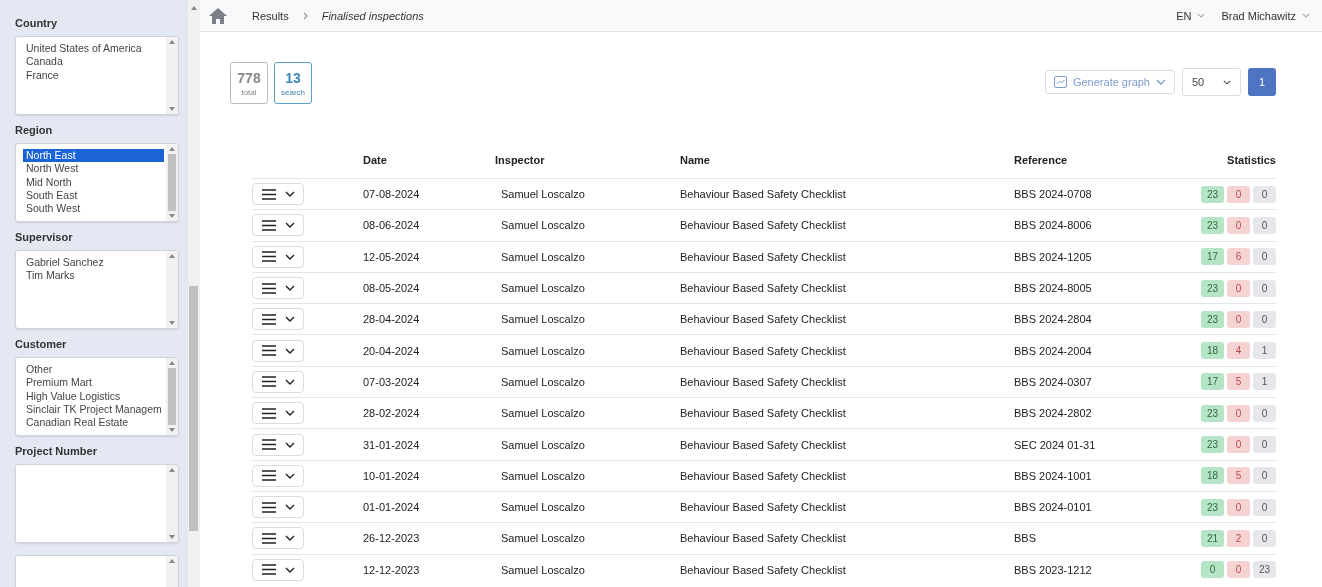 The width and height of the screenshot is (1322, 587). I want to click on column-header: Reference, so click(1041, 160).